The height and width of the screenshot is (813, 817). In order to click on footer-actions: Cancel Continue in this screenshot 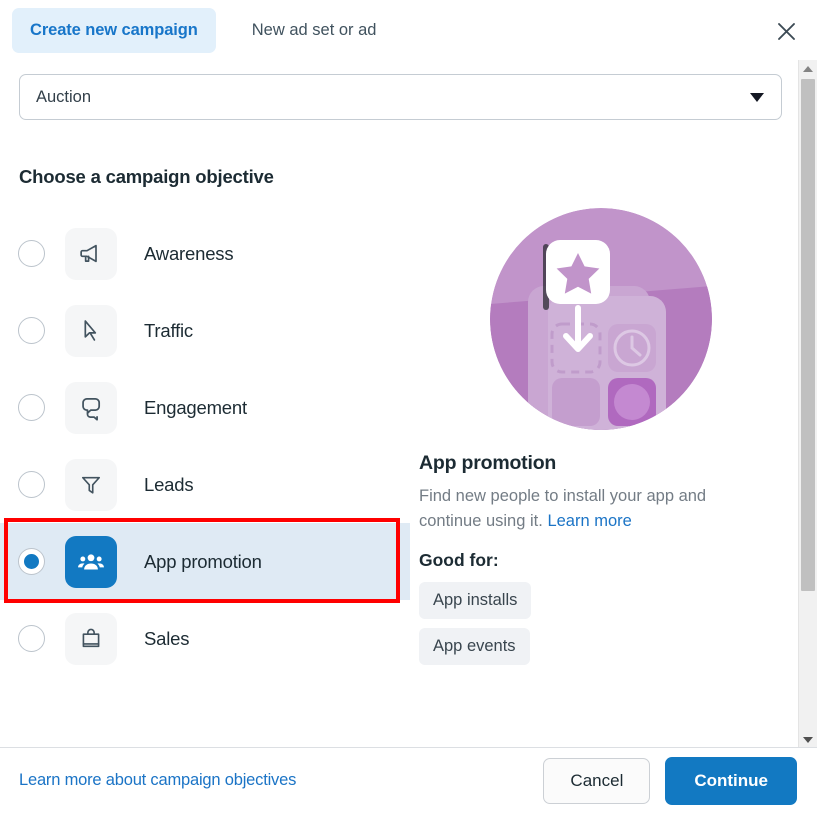, I will do `click(670, 780)`.